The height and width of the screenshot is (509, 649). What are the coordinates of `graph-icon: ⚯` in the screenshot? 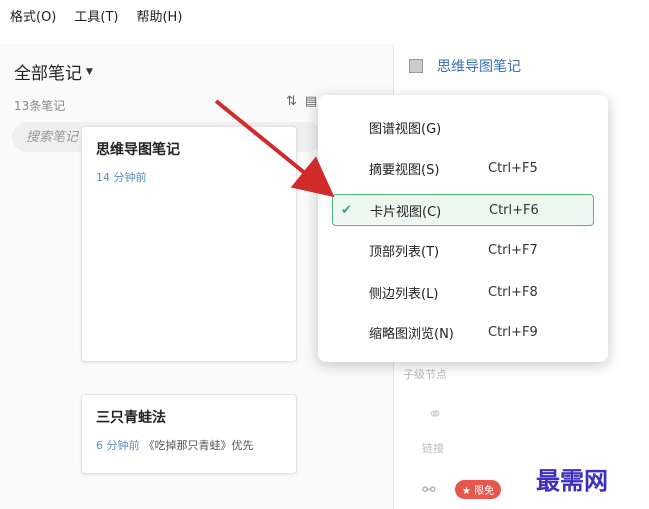 It's located at (429, 489).